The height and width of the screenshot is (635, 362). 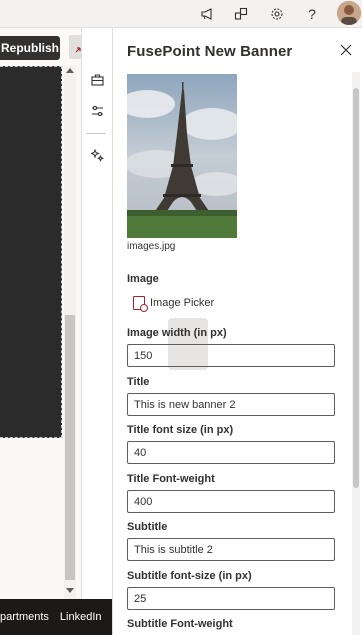 What do you see at coordinates (70, 70) in the screenshot?
I see `scroll-up-icon` at bounding box center [70, 70].